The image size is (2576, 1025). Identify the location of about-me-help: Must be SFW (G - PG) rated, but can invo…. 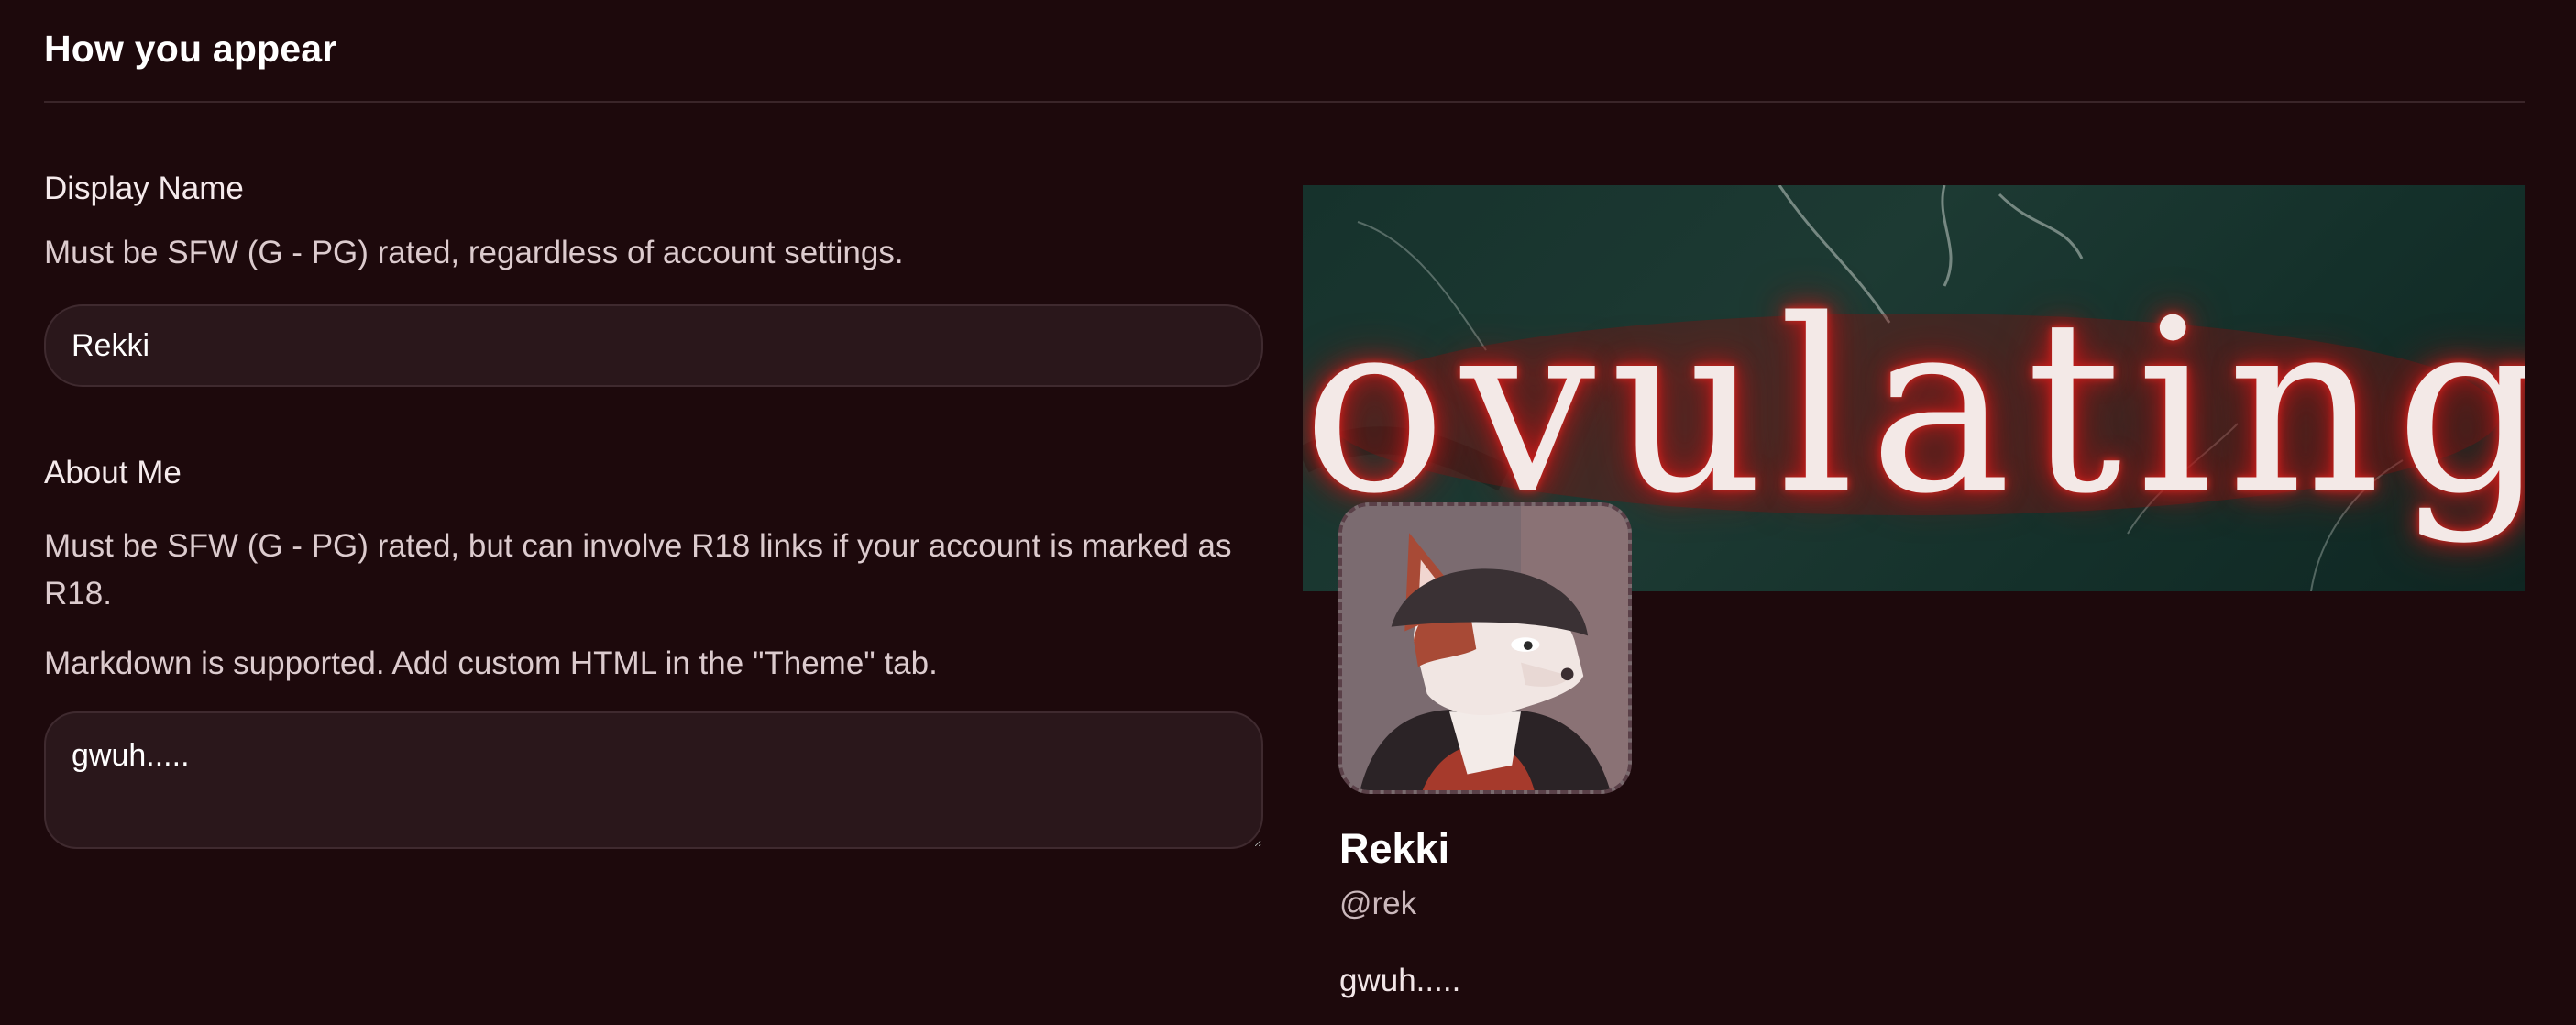
(638, 570).